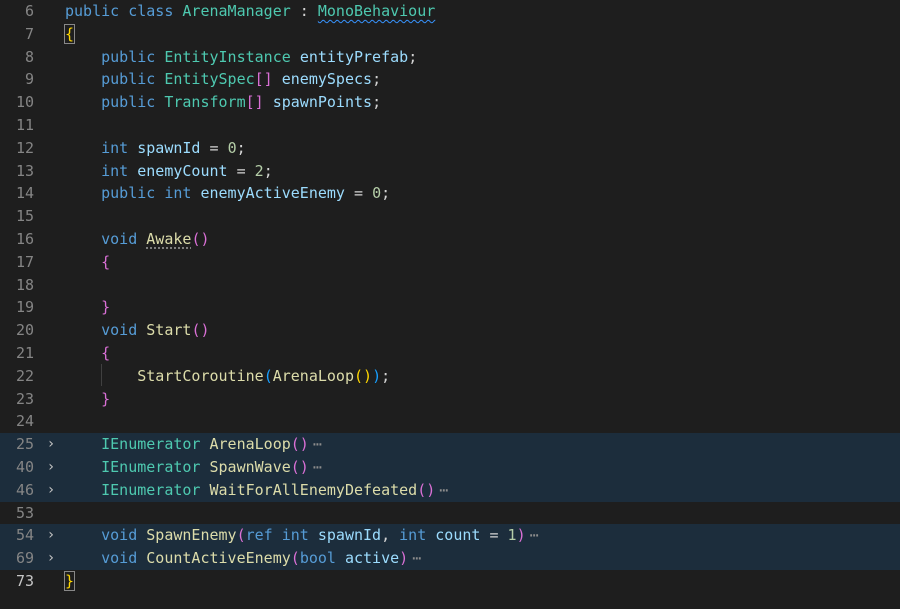  What do you see at coordinates (24, 330) in the screenshot?
I see `line-number: 20` at bounding box center [24, 330].